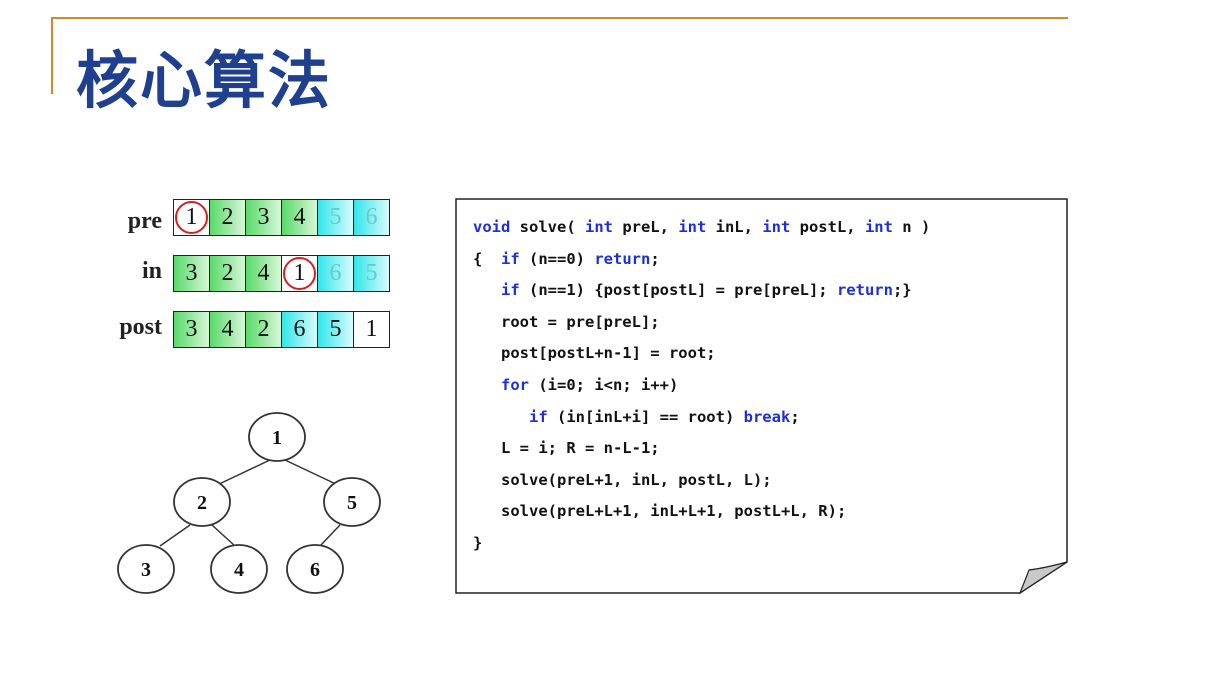 This screenshot has width=1205, height=696. What do you see at coordinates (263, 329) in the screenshot?
I see `post-cell: 2` at bounding box center [263, 329].